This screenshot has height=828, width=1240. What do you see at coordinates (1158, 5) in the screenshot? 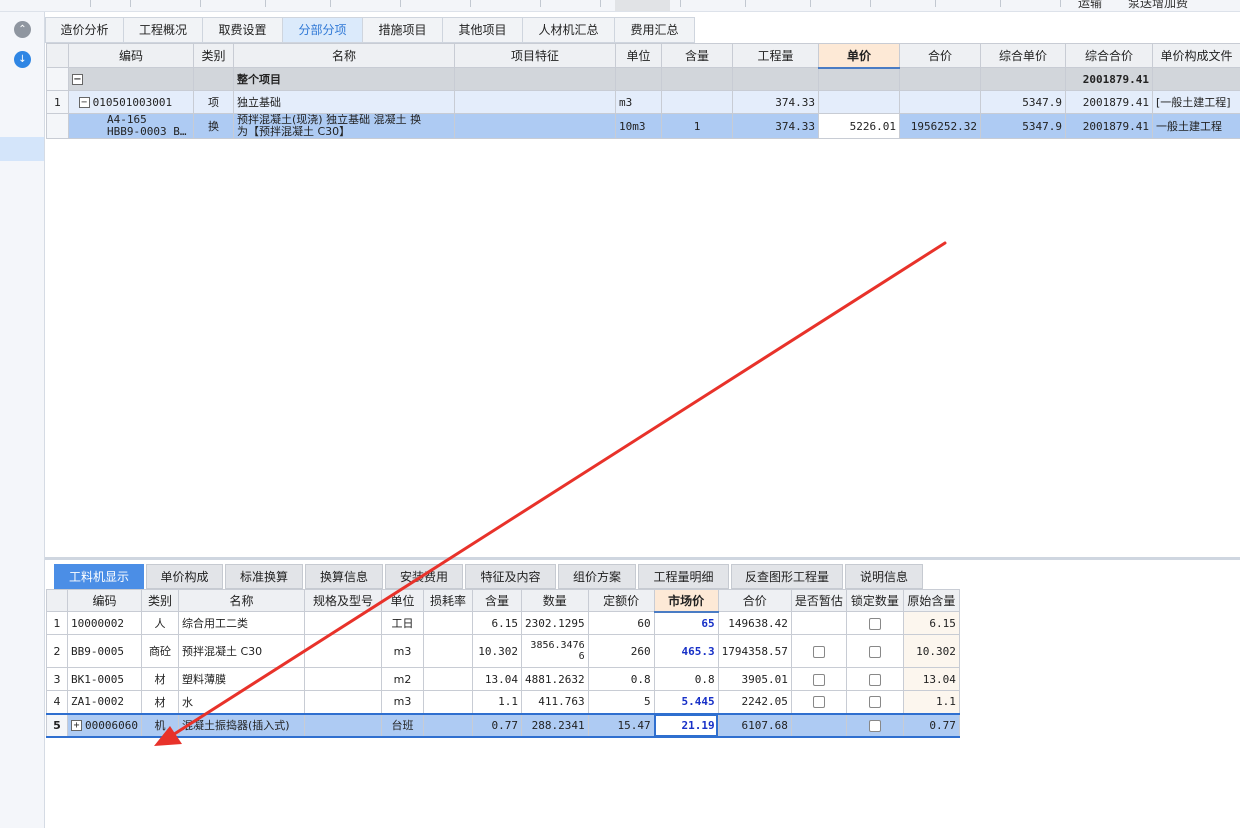
I see `toolbar-item-pump-fee: 泵送增加费` at bounding box center [1158, 5].